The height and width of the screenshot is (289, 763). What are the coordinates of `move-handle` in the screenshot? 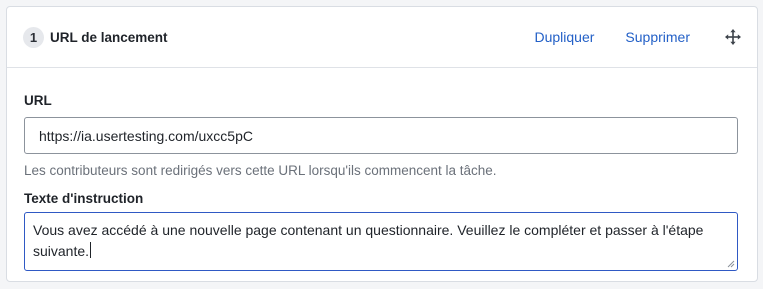 It's located at (733, 37).